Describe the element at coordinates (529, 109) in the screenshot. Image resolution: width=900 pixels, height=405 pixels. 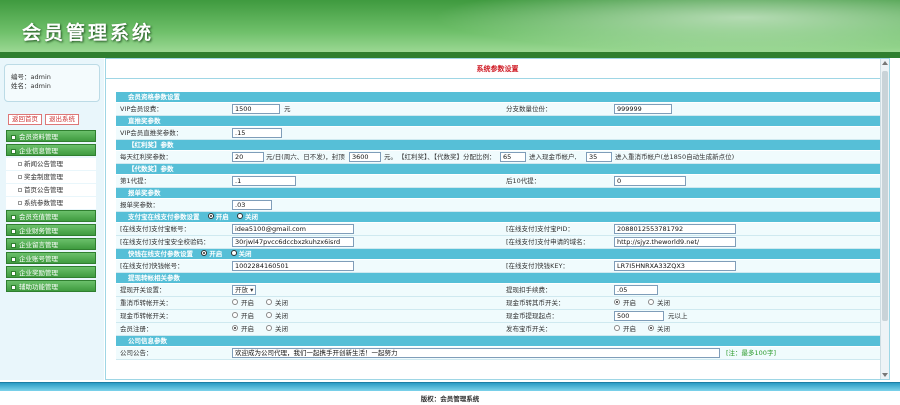
I see `branch-count-label: 分支数量位份：` at that location.